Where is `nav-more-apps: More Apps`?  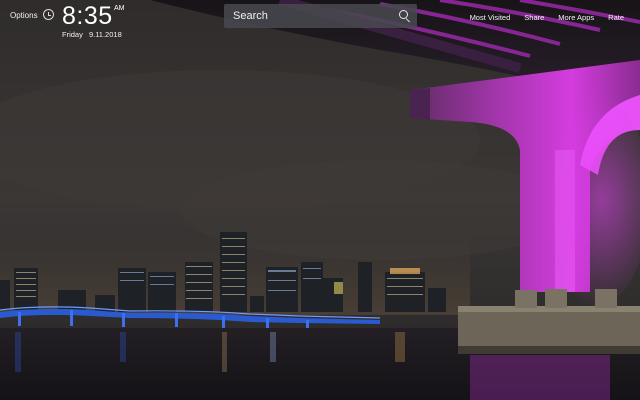 nav-more-apps: More Apps is located at coordinates (576, 17).